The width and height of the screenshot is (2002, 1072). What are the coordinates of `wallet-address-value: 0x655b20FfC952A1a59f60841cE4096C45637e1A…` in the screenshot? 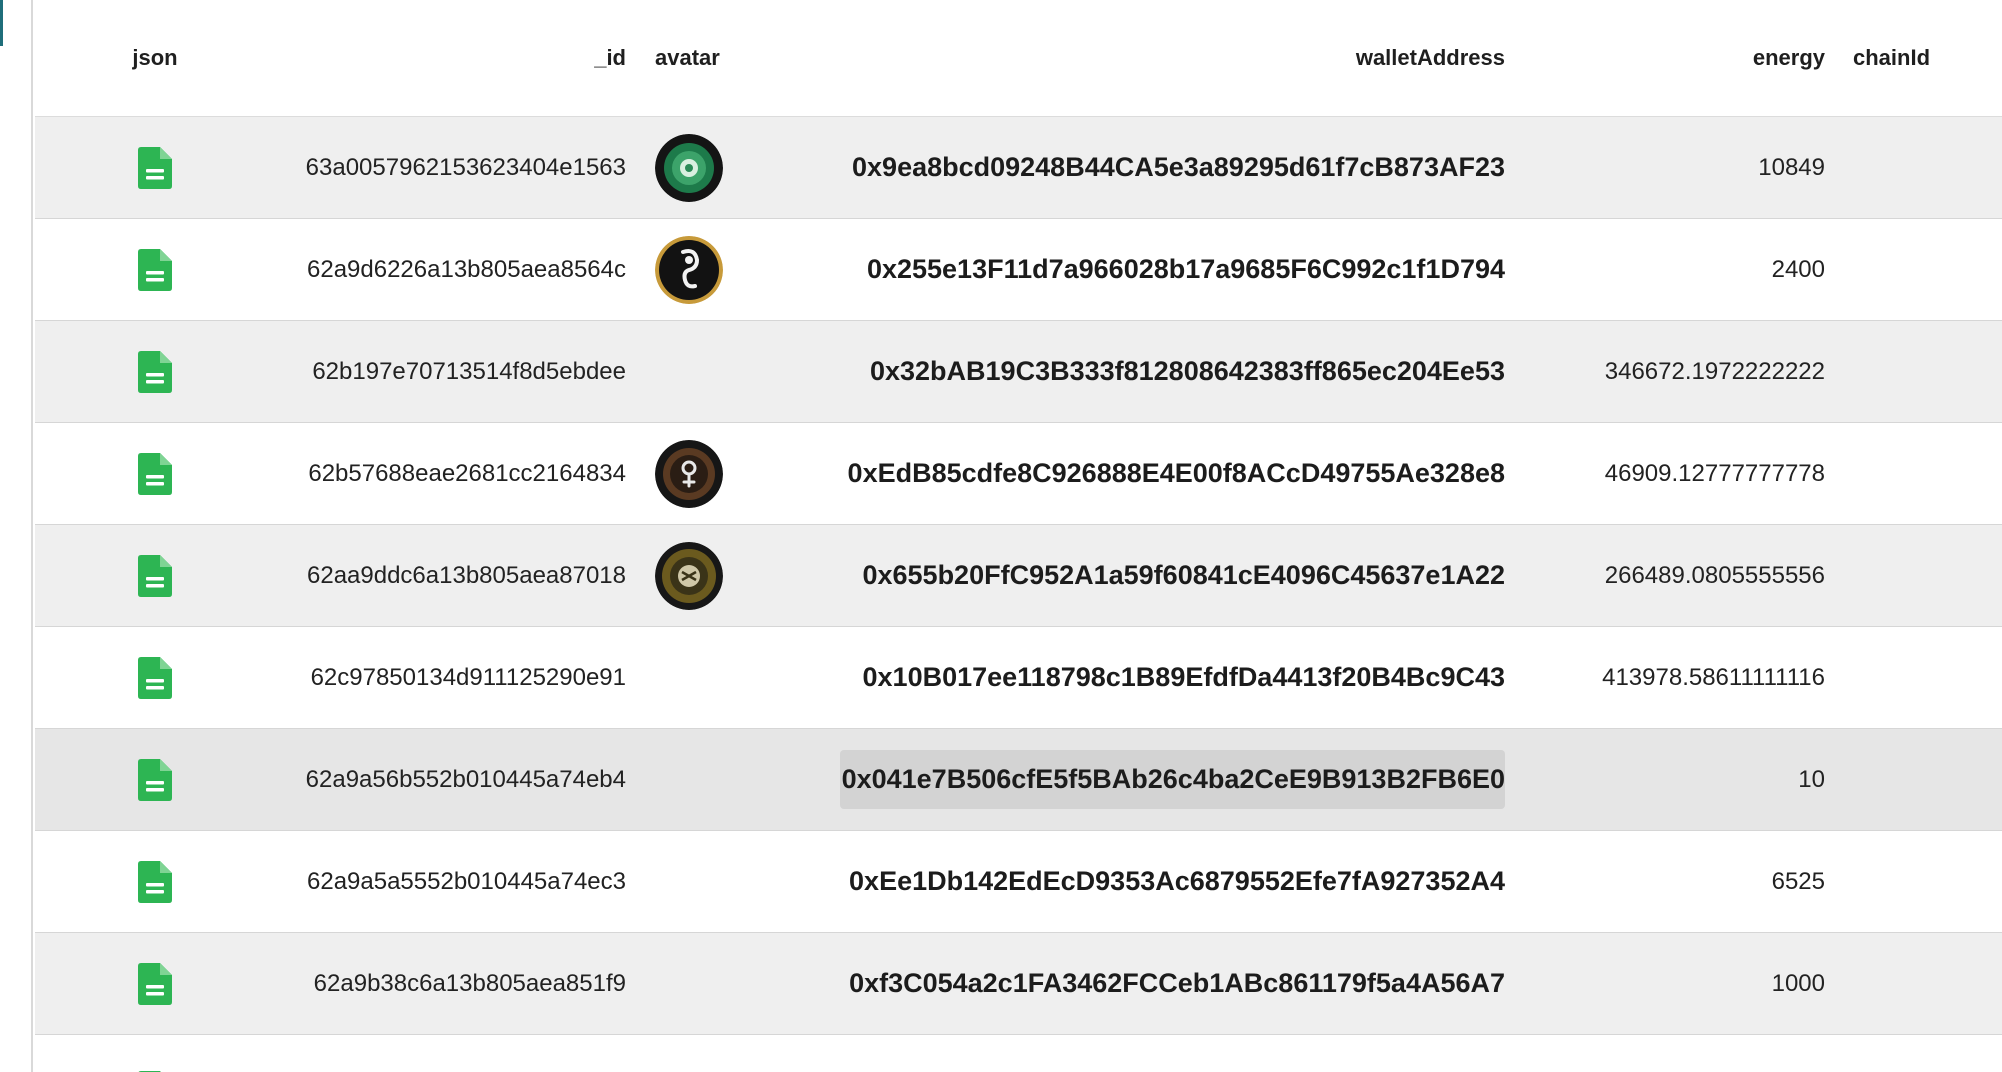 It's located at (1182, 575).